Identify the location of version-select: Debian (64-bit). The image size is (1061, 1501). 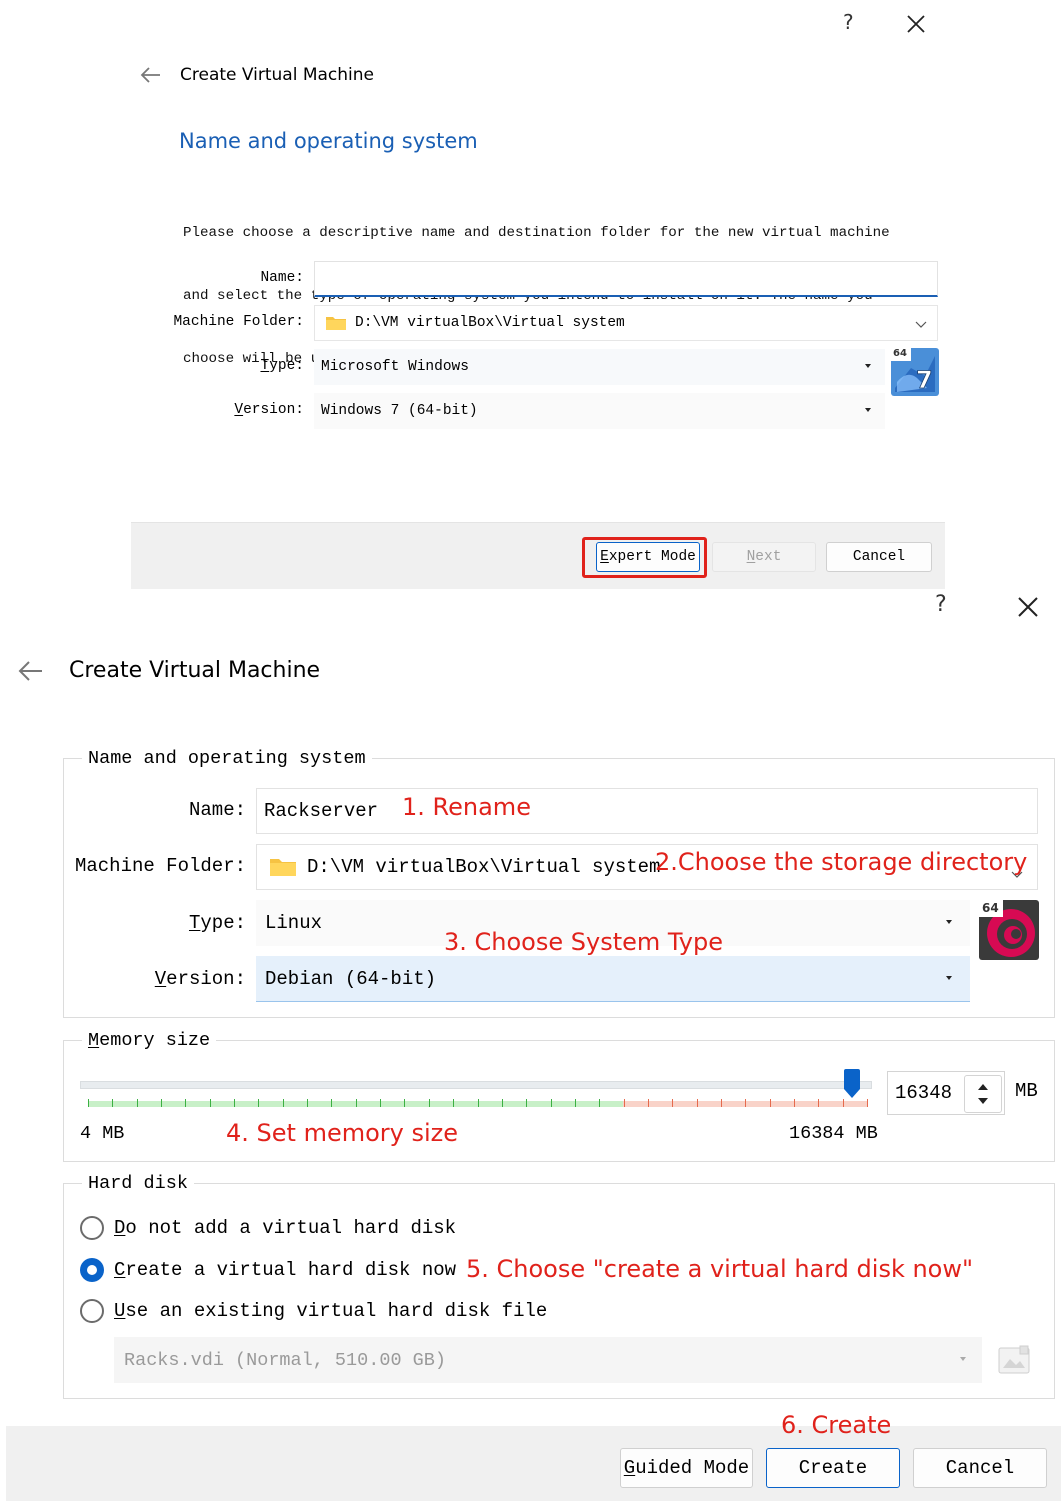
(613, 979).